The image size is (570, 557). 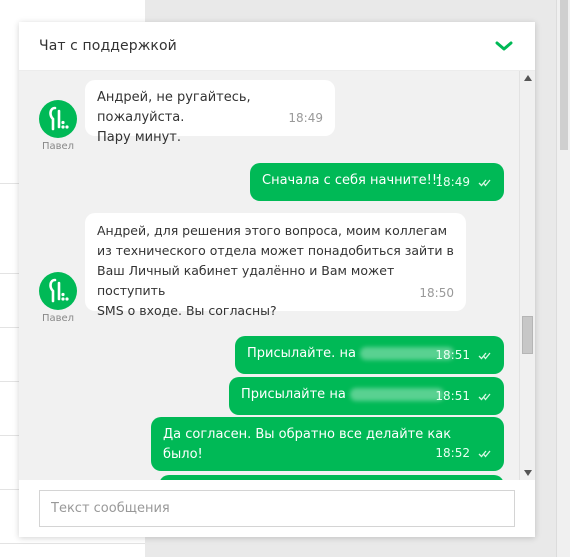 I want to click on outgoing-message: Присылайте на 18:51, so click(x=366, y=396).